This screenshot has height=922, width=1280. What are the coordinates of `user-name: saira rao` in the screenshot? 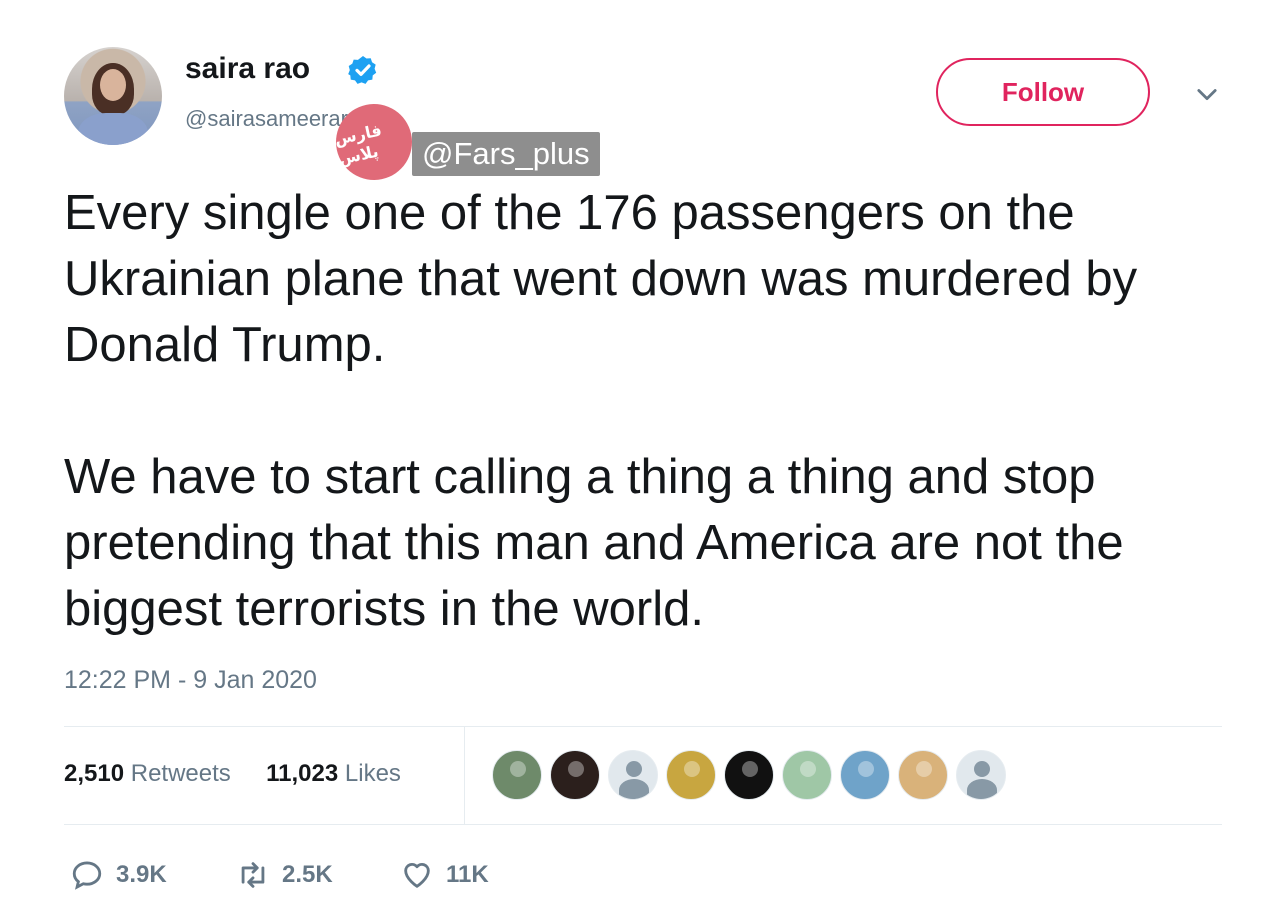 It's located at (247, 69).